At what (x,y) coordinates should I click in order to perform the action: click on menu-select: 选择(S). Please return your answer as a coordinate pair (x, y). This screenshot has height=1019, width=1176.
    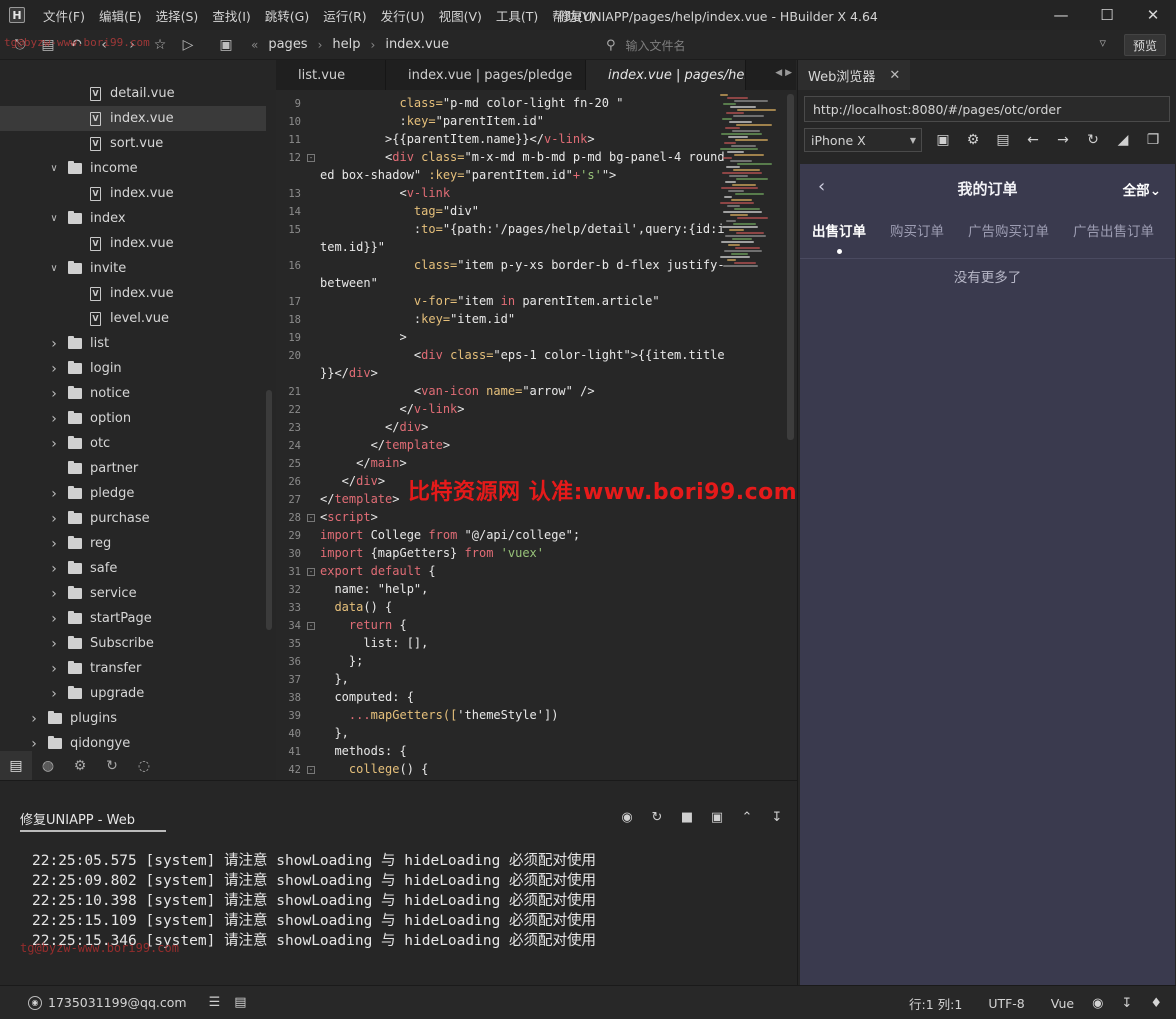
    Looking at the image, I should click on (177, 15).